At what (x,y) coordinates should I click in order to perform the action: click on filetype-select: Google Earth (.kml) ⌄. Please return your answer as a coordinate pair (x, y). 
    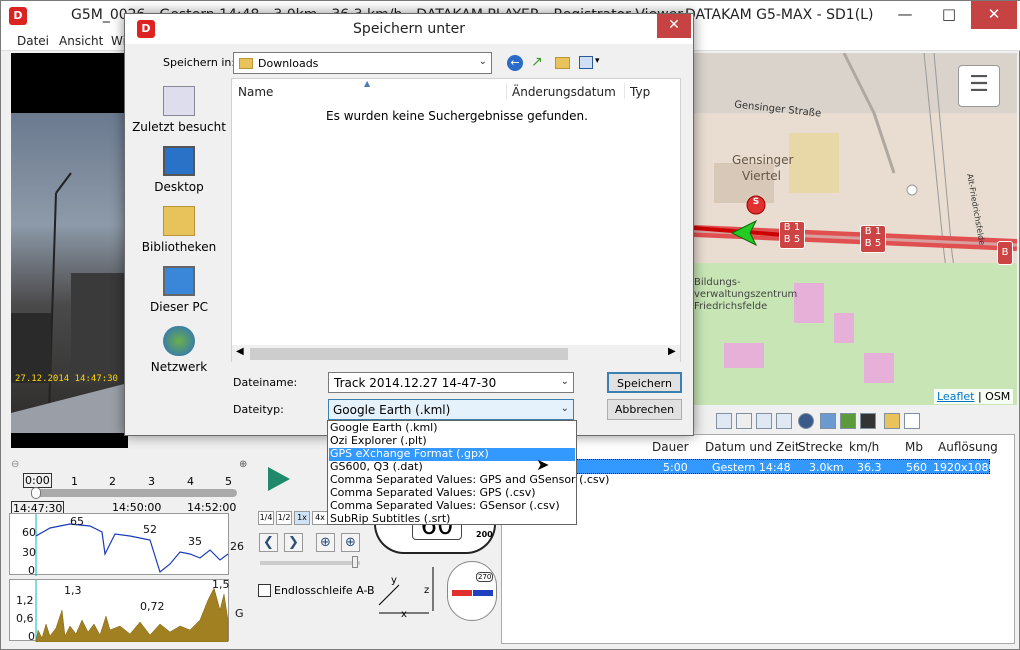
    Looking at the image, I should click on (451, 409).